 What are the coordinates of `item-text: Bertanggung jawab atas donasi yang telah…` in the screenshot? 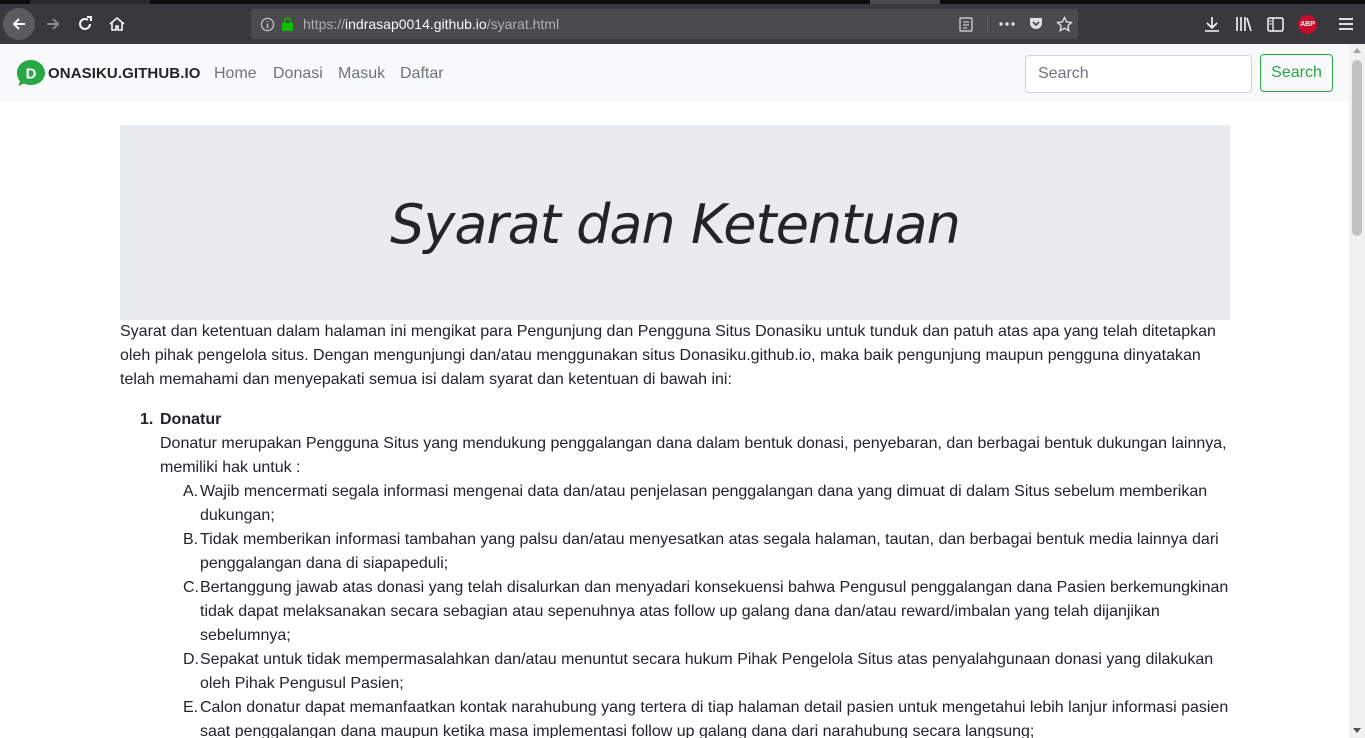 It's located at (714, 611).